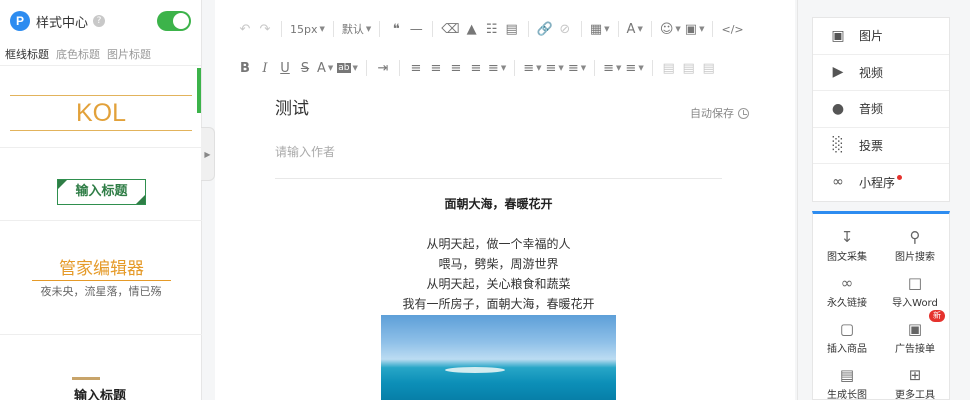 This screenshot has width=970, height=400. Describe the element at coordinates (101, 113) in the screenshot. I see `kol-title: KOL` at that location.